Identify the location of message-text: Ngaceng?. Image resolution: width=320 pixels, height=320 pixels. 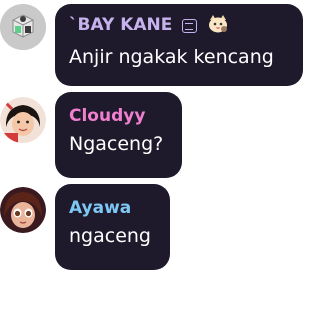
(116, 144).